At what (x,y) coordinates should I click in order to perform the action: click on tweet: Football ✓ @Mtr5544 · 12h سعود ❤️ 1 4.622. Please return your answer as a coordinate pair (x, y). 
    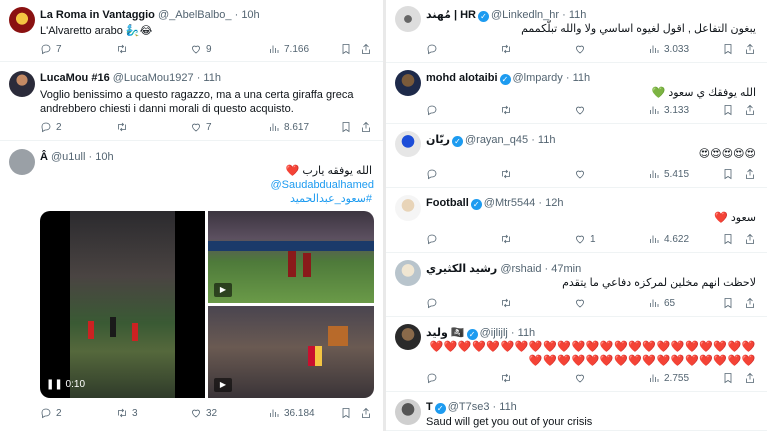
    Looking at the image, I should click on (576, 221).